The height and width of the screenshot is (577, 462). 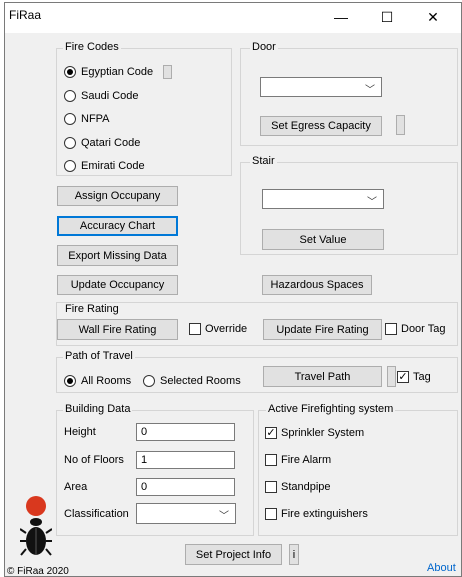 I want to click on radio-saudi-code-label: Saudi Code, so click(x=110, y=96).